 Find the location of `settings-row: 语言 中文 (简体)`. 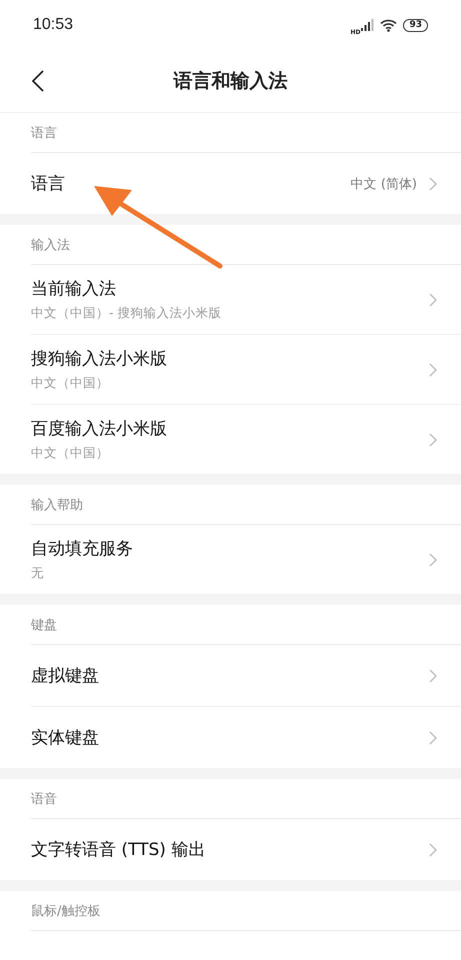

settings-row: 语言 中文 (简体) is located at coordinates (246, 183).